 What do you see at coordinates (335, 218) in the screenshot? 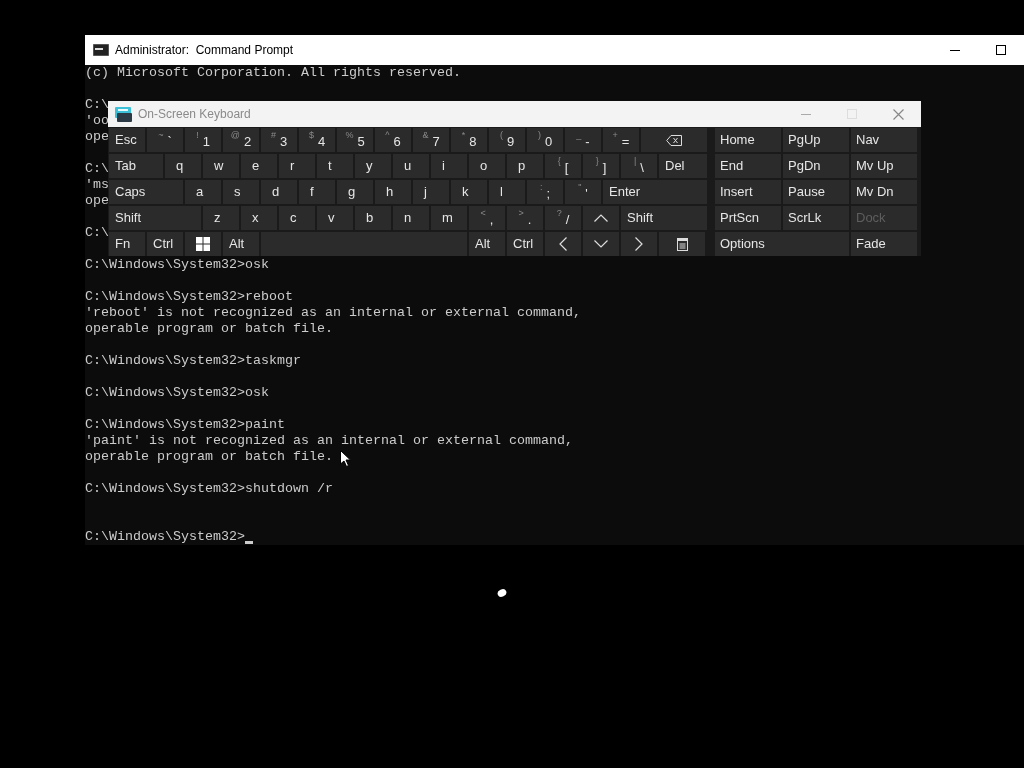
I see `keyboard-key: v` at bounding box center [335, 218].